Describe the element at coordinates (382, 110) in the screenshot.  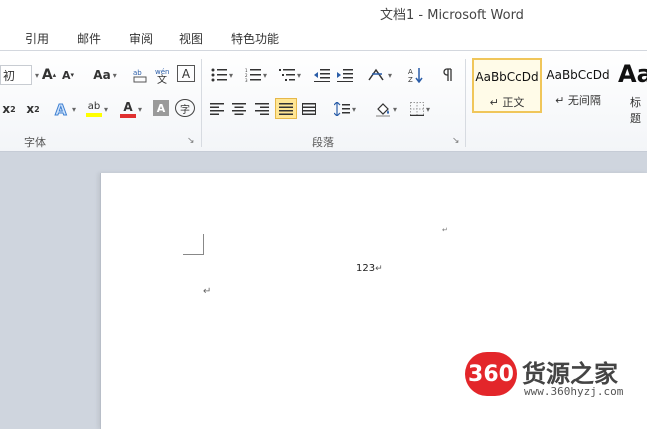
I see `paint-bucket-icon` at that location.